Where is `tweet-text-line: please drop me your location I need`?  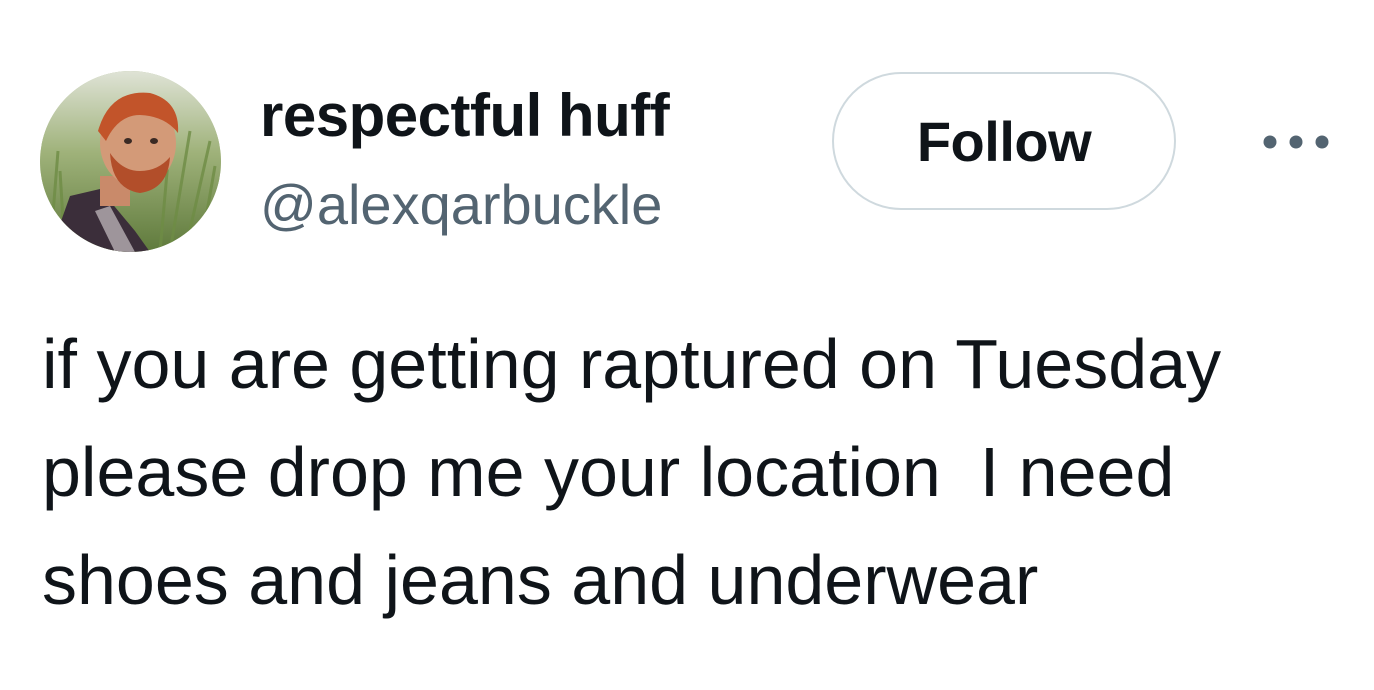 tweet-text-line: please drop me your location I need is located at coordinates (608, 472).